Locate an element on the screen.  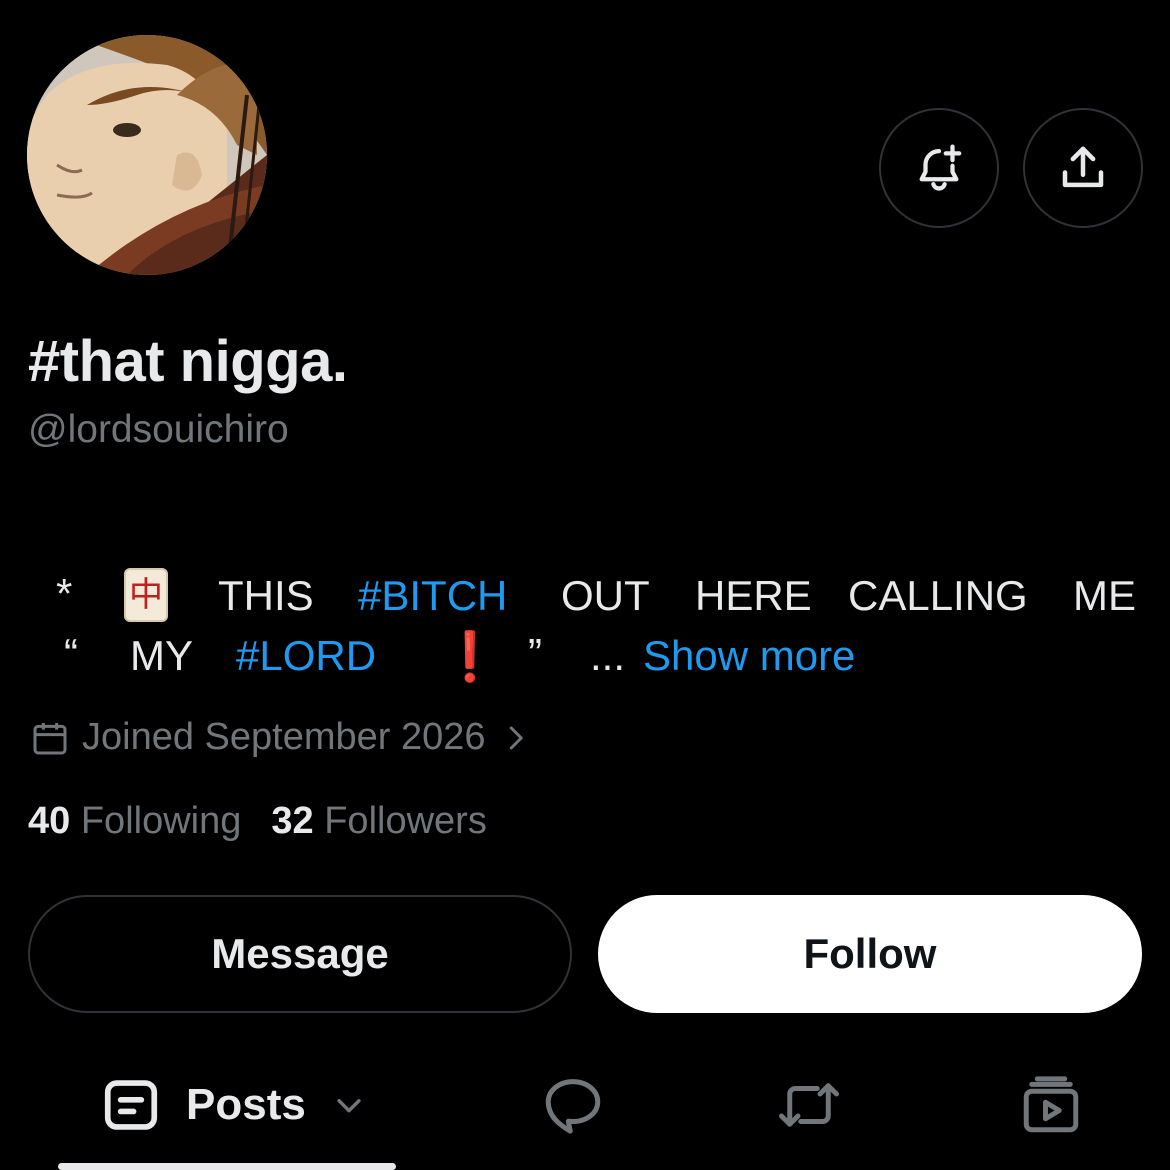
posts-icon is located at coordinates (131, 1105).